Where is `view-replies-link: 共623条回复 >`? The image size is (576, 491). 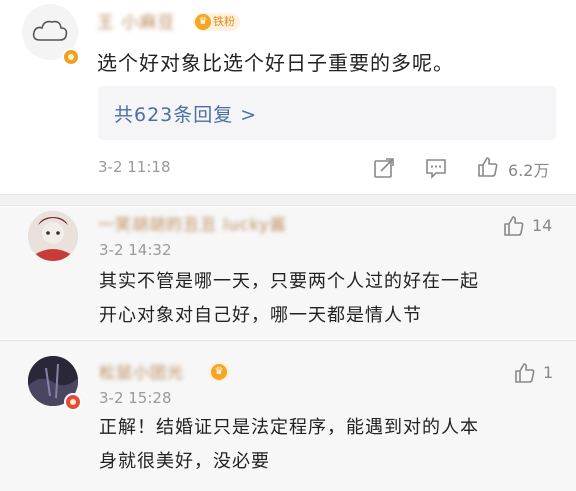
view-replies-link: 共623条回复 > is located at coordinates (185, 113).